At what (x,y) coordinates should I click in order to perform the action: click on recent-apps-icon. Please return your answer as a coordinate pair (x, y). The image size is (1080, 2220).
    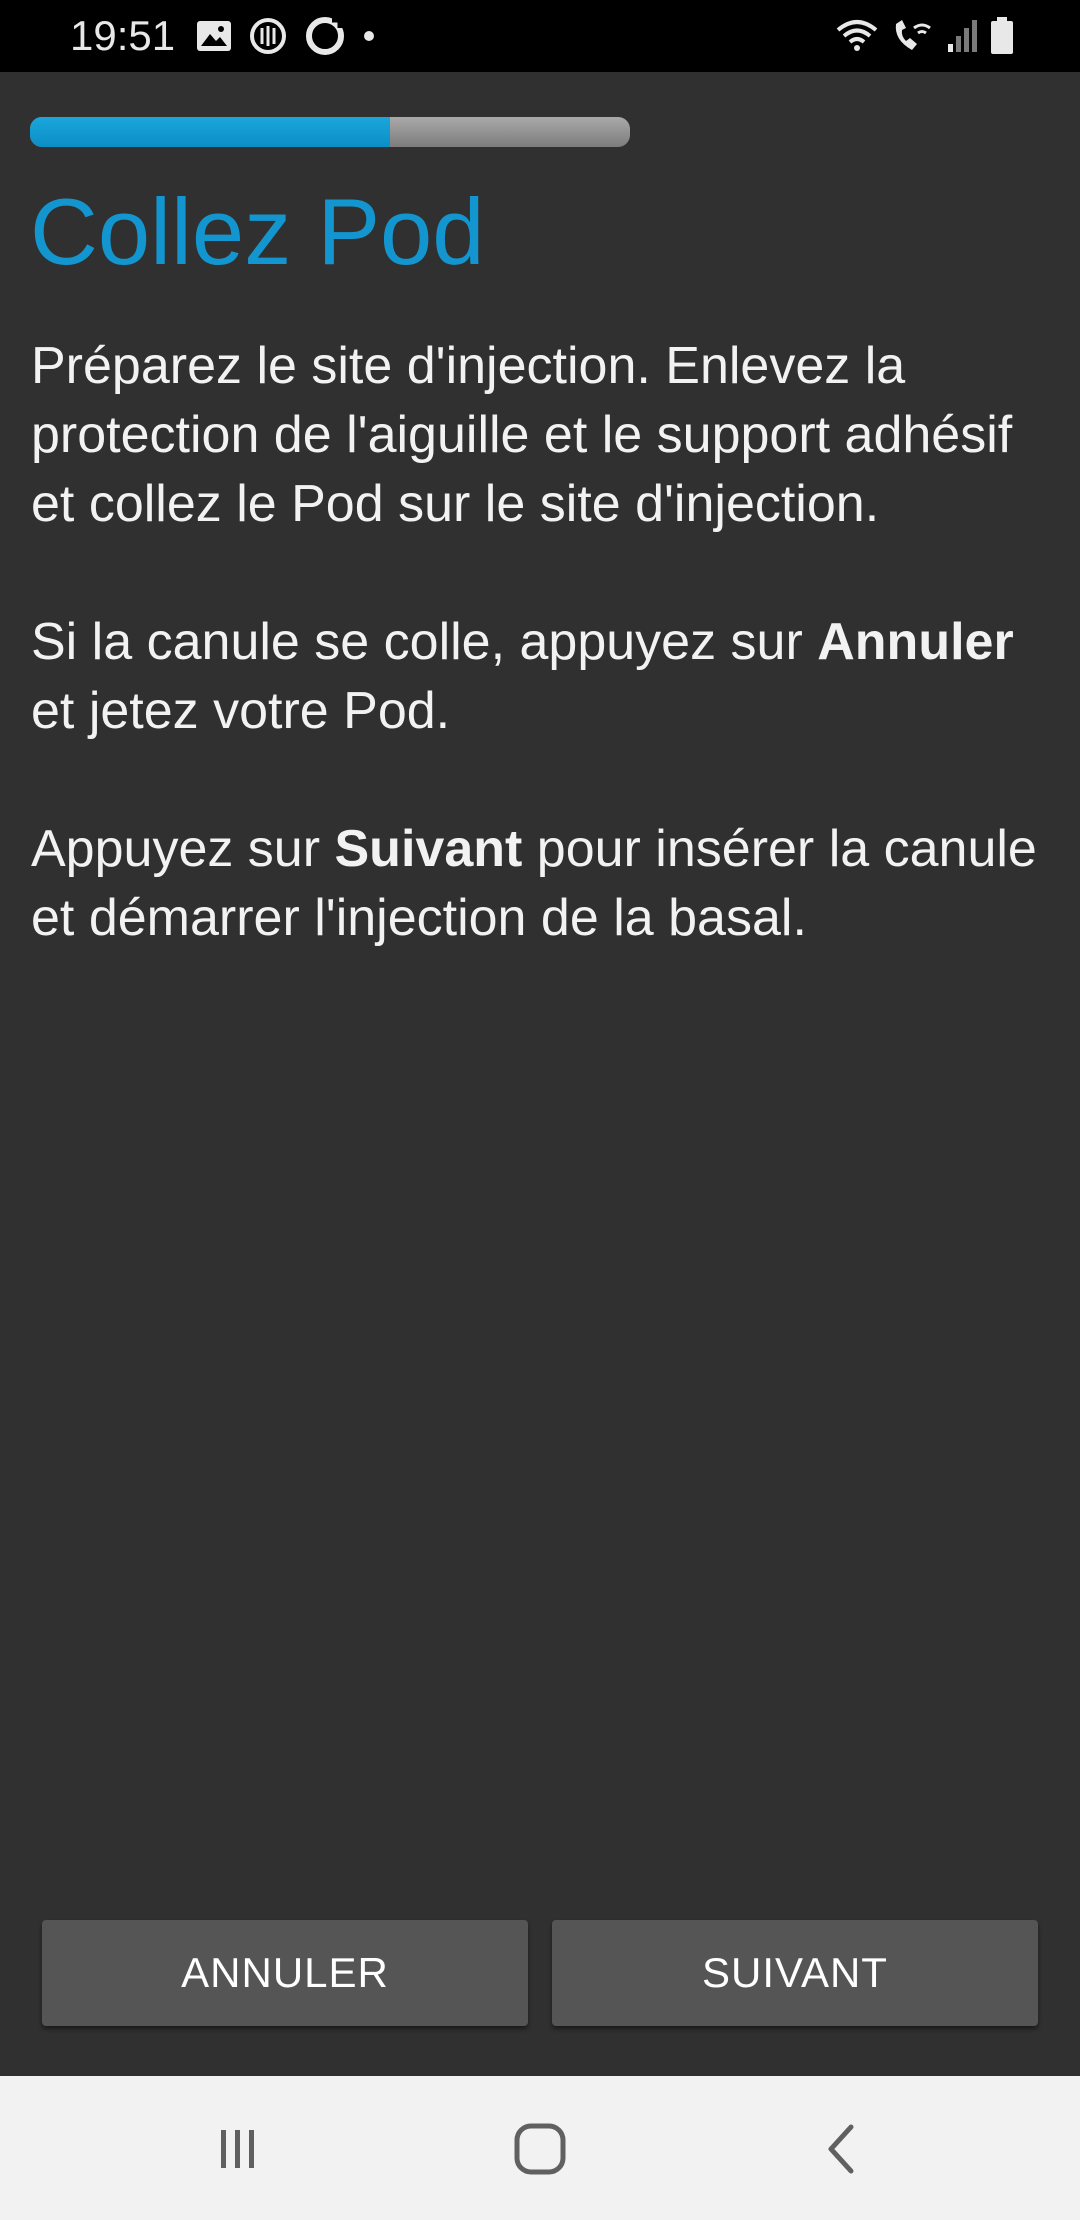
    Looking at the image, I should click on (237, 2149).